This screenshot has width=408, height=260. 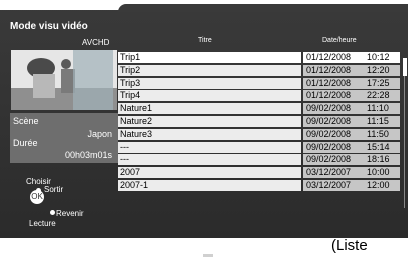 I want to click on duration-value: 00h03m01s, so click(x=88, y=155).